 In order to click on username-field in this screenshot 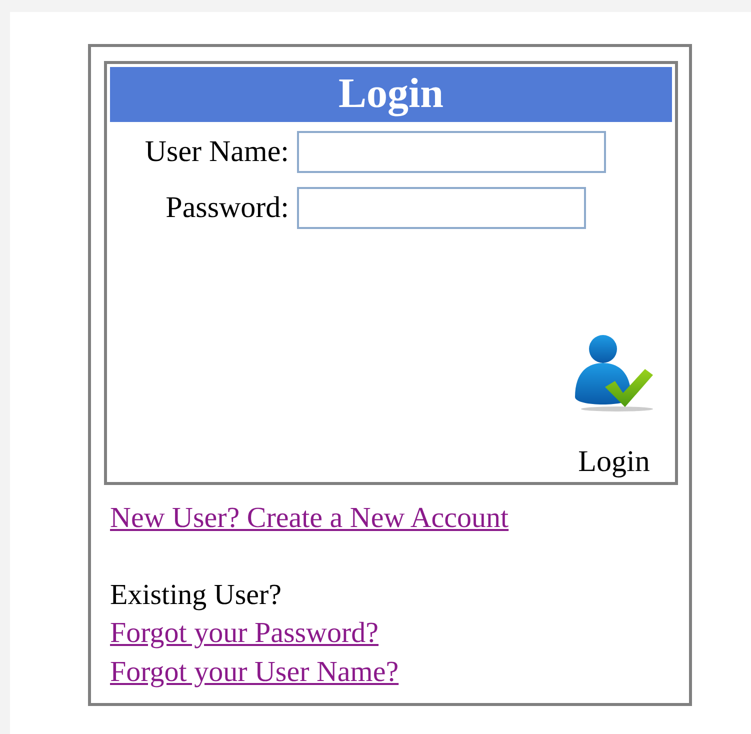, I will do `click(451, 152)`.